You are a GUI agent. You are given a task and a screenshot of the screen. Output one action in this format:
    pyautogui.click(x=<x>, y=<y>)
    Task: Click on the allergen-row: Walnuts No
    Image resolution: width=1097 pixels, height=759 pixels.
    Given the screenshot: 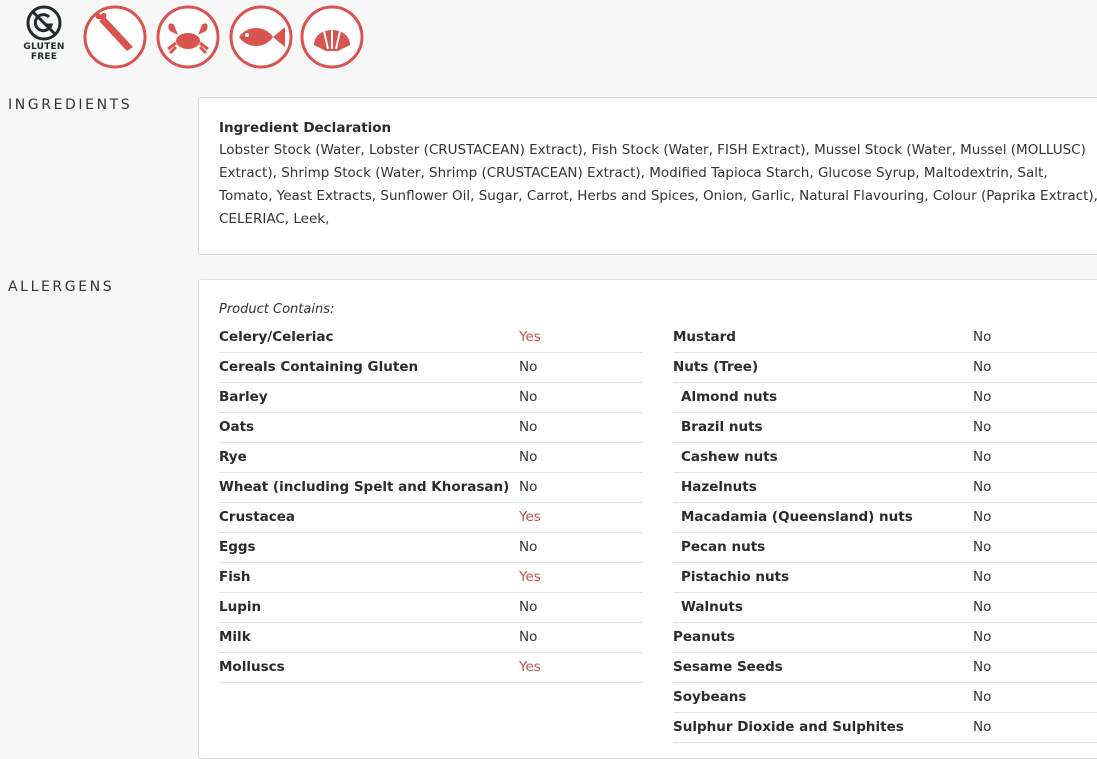 What is the action you would take?
    pyautogui.click(x=885, y=608)
    